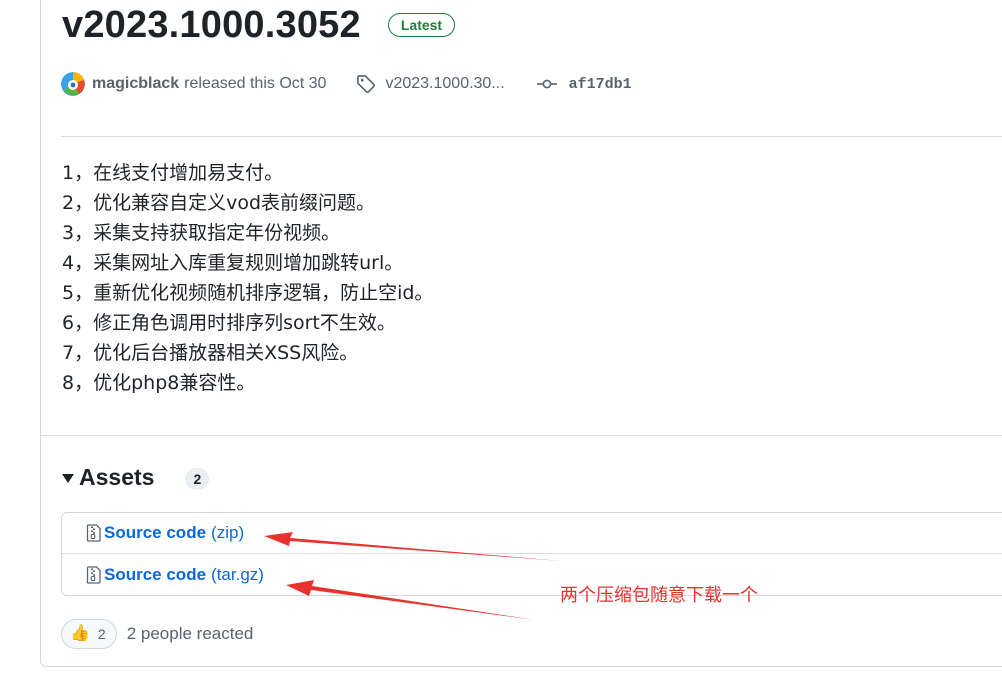 The image size is (1002, 683). What do you see at coordinates (600, 84) in the screenshot?
I see `commit-sha: af17db1` at bounding box center [600, 84].